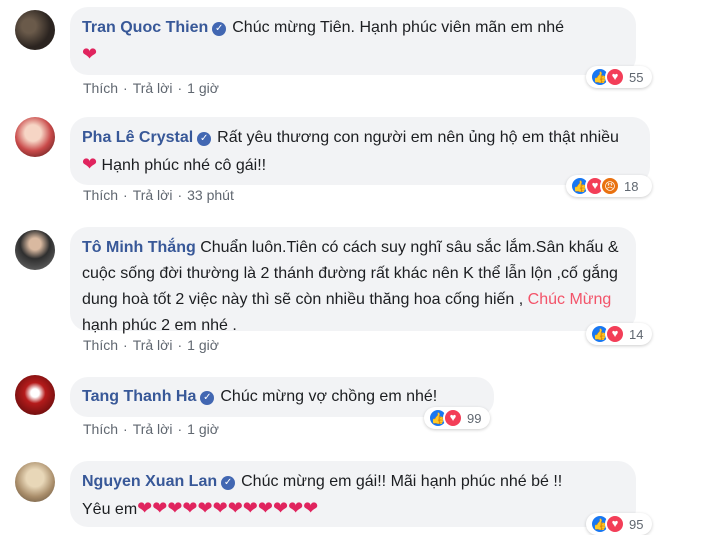  I want to click on comment-text-continued: Hạnh phúc nhé cô gái!!, so click(184, 165).